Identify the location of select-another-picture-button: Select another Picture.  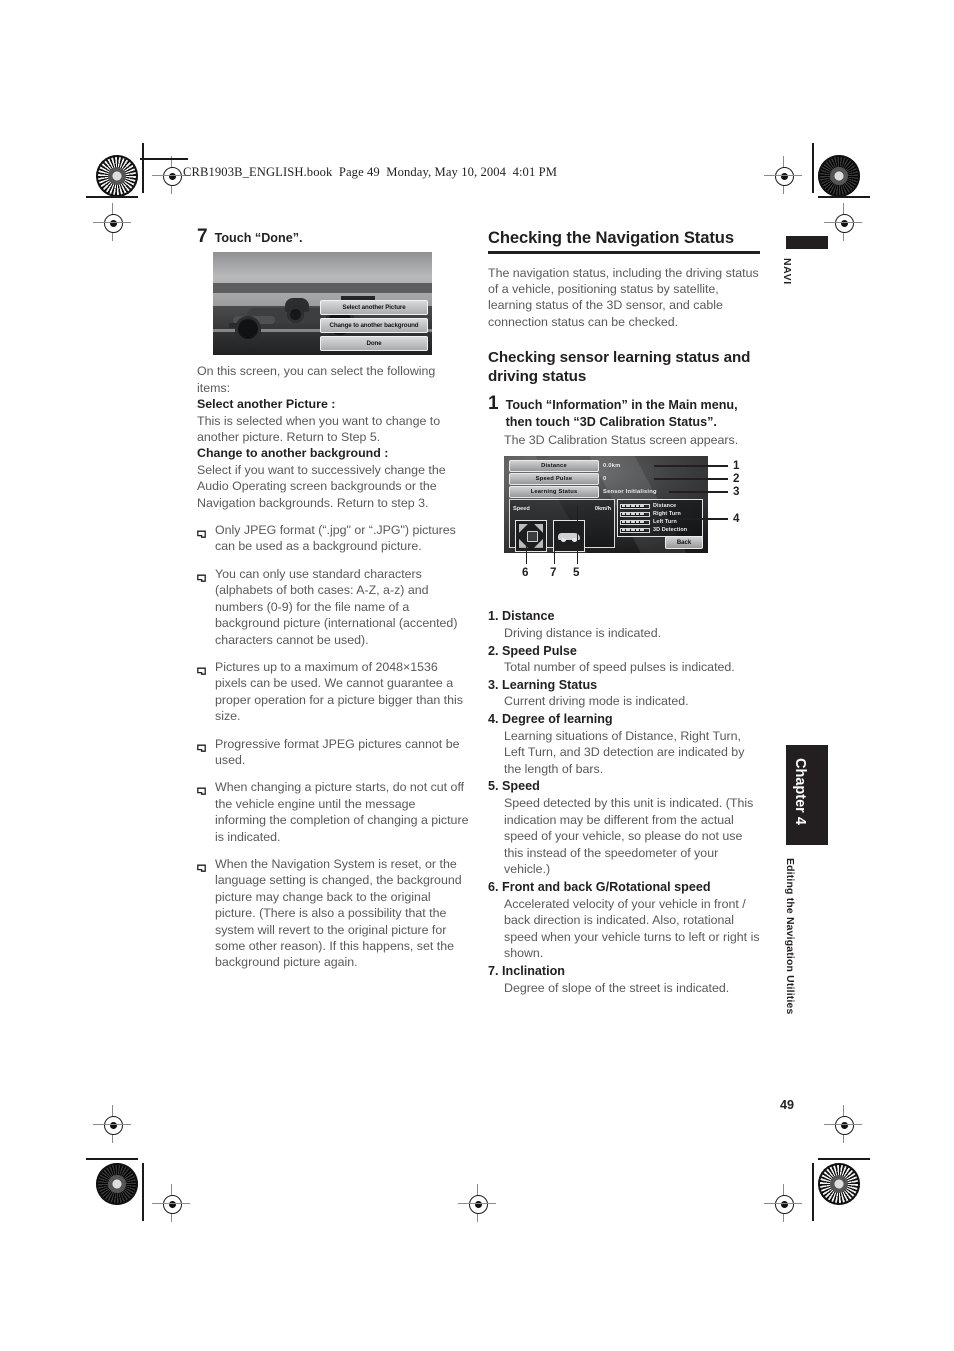
(374, 308).